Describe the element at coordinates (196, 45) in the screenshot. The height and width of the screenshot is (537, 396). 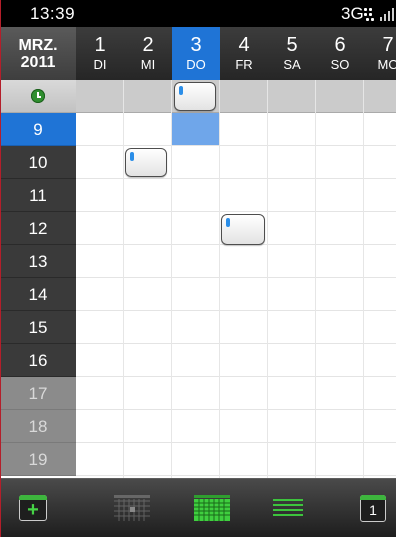
I see `day-number: 3` at that location.